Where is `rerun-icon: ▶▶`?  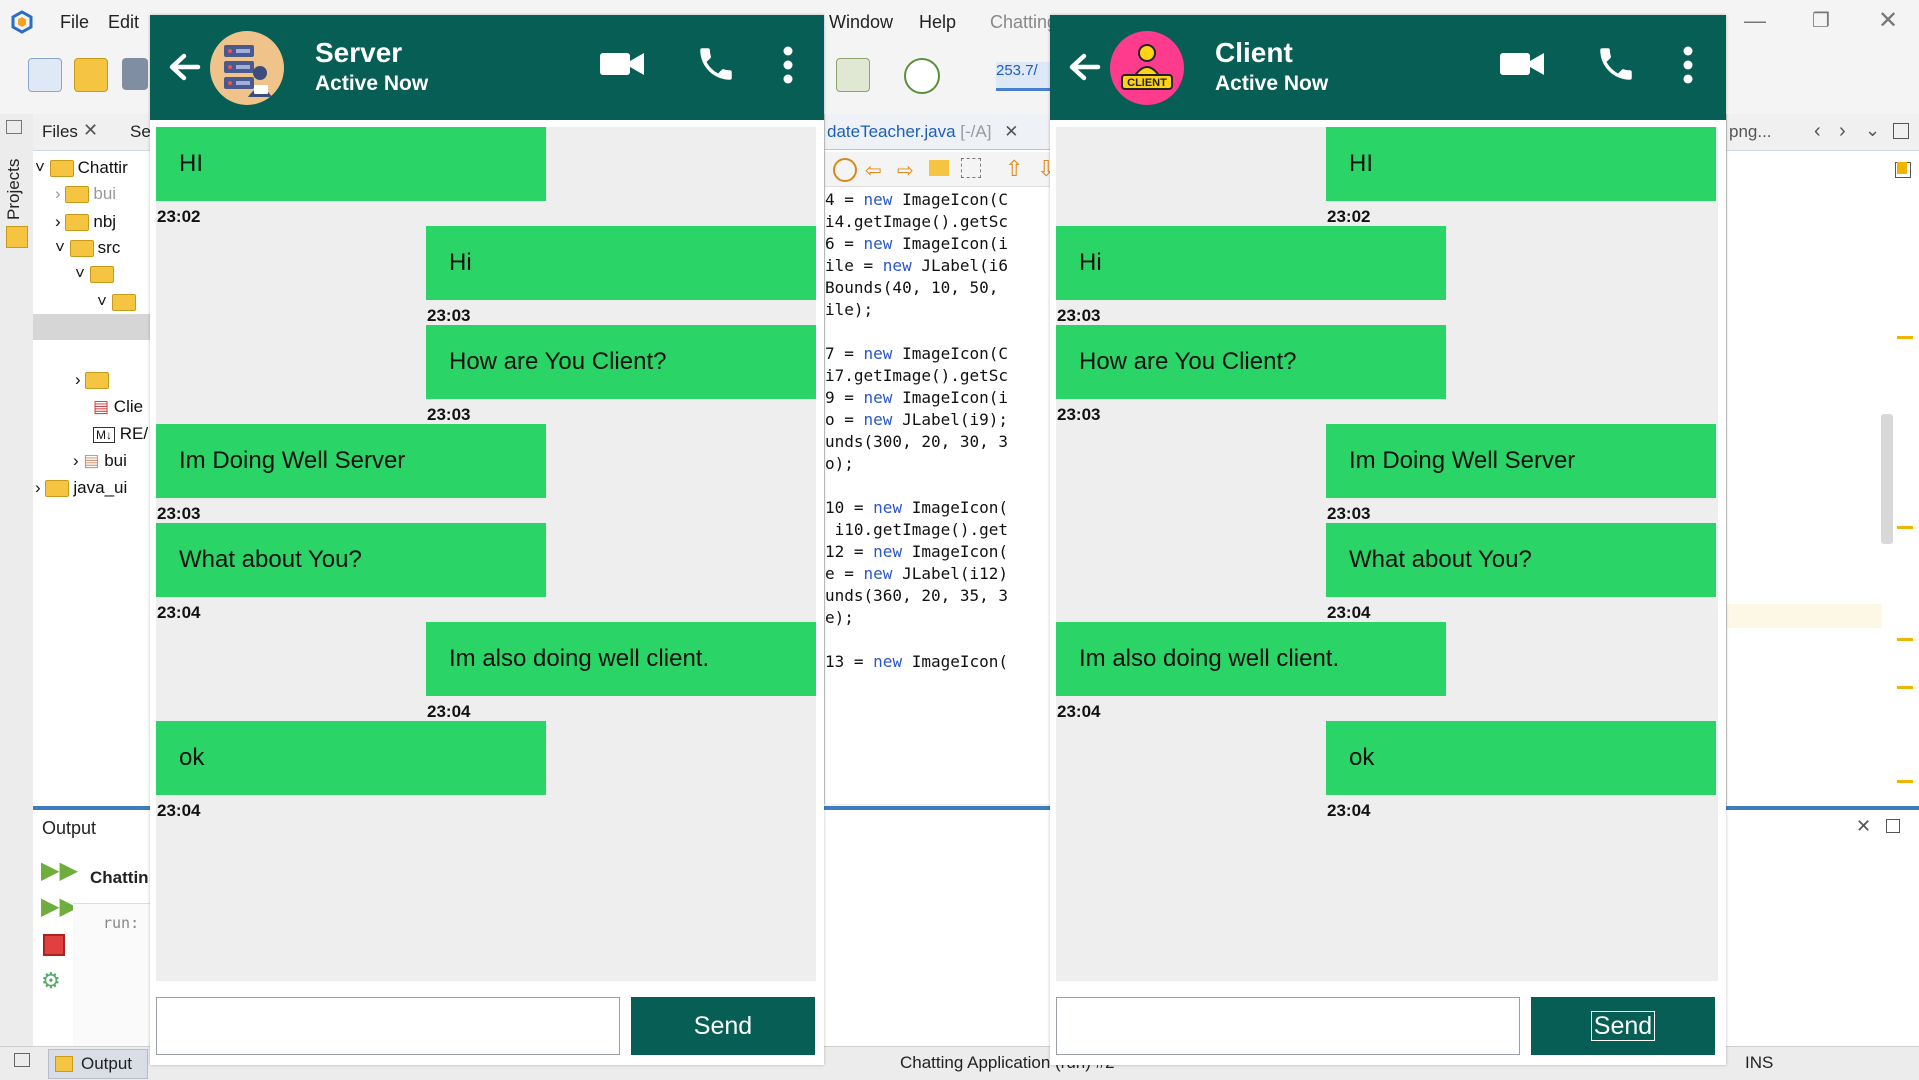 rerun-icon: ▶▶ is located at coordinates (59, 870).